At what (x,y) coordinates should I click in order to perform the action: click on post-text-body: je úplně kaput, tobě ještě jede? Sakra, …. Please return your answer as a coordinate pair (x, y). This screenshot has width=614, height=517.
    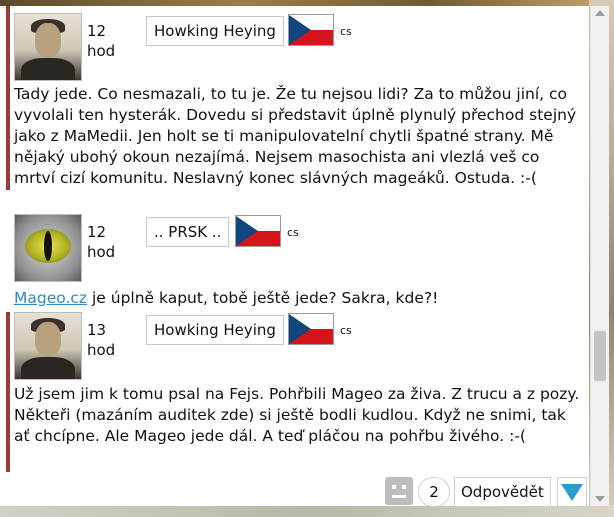
    Looking at the image, I should click on (263, 298).